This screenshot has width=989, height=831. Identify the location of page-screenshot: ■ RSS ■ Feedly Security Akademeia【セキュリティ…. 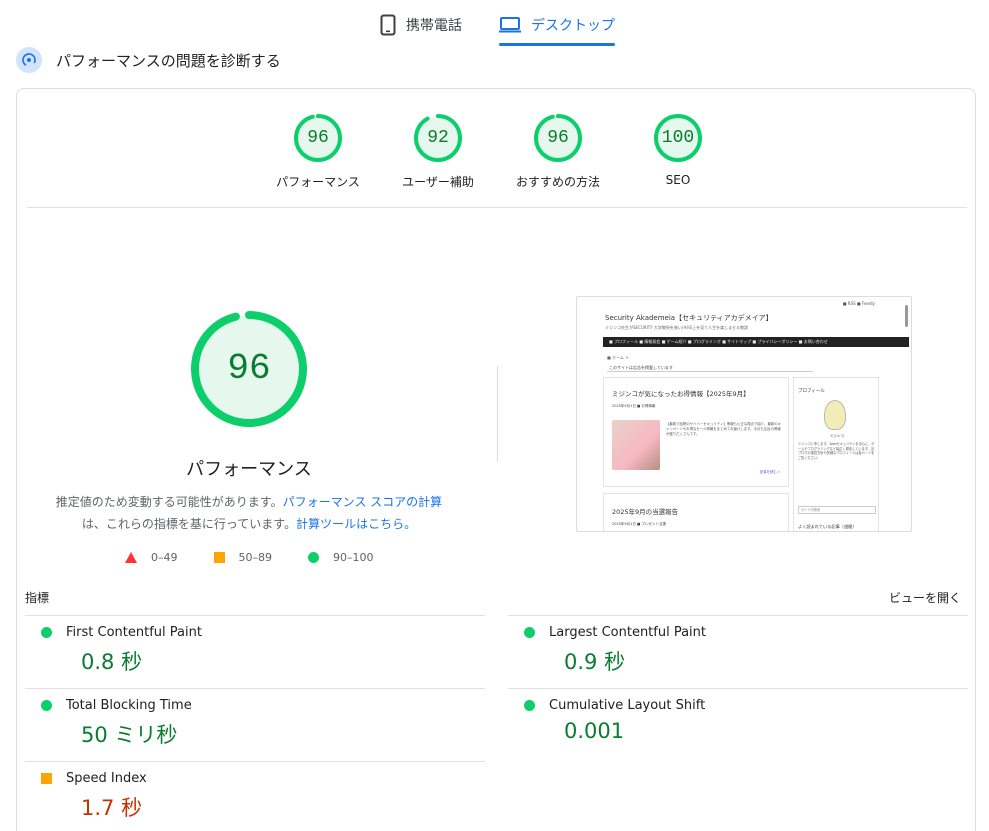
(744, 414).